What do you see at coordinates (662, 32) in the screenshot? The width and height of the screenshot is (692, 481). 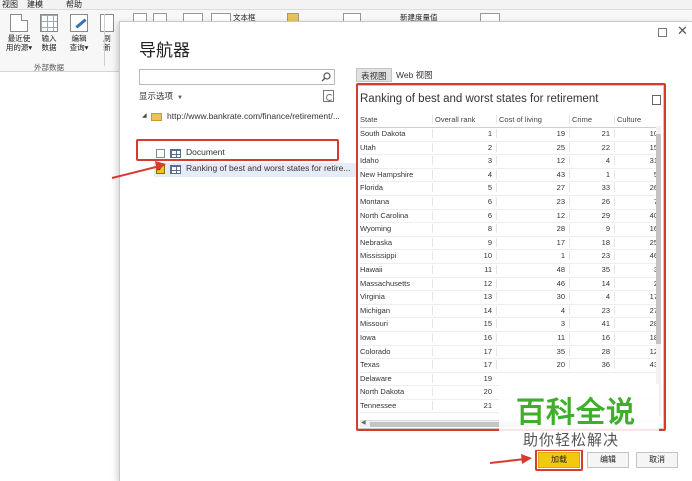 I see `restore-icon` at bounding box center [662, 32].